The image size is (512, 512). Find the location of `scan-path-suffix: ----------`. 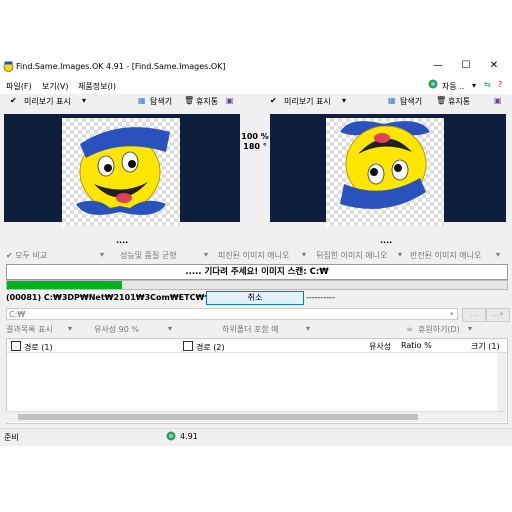

scan-path-suffix: ---------- is located at coordinates (320, 297).